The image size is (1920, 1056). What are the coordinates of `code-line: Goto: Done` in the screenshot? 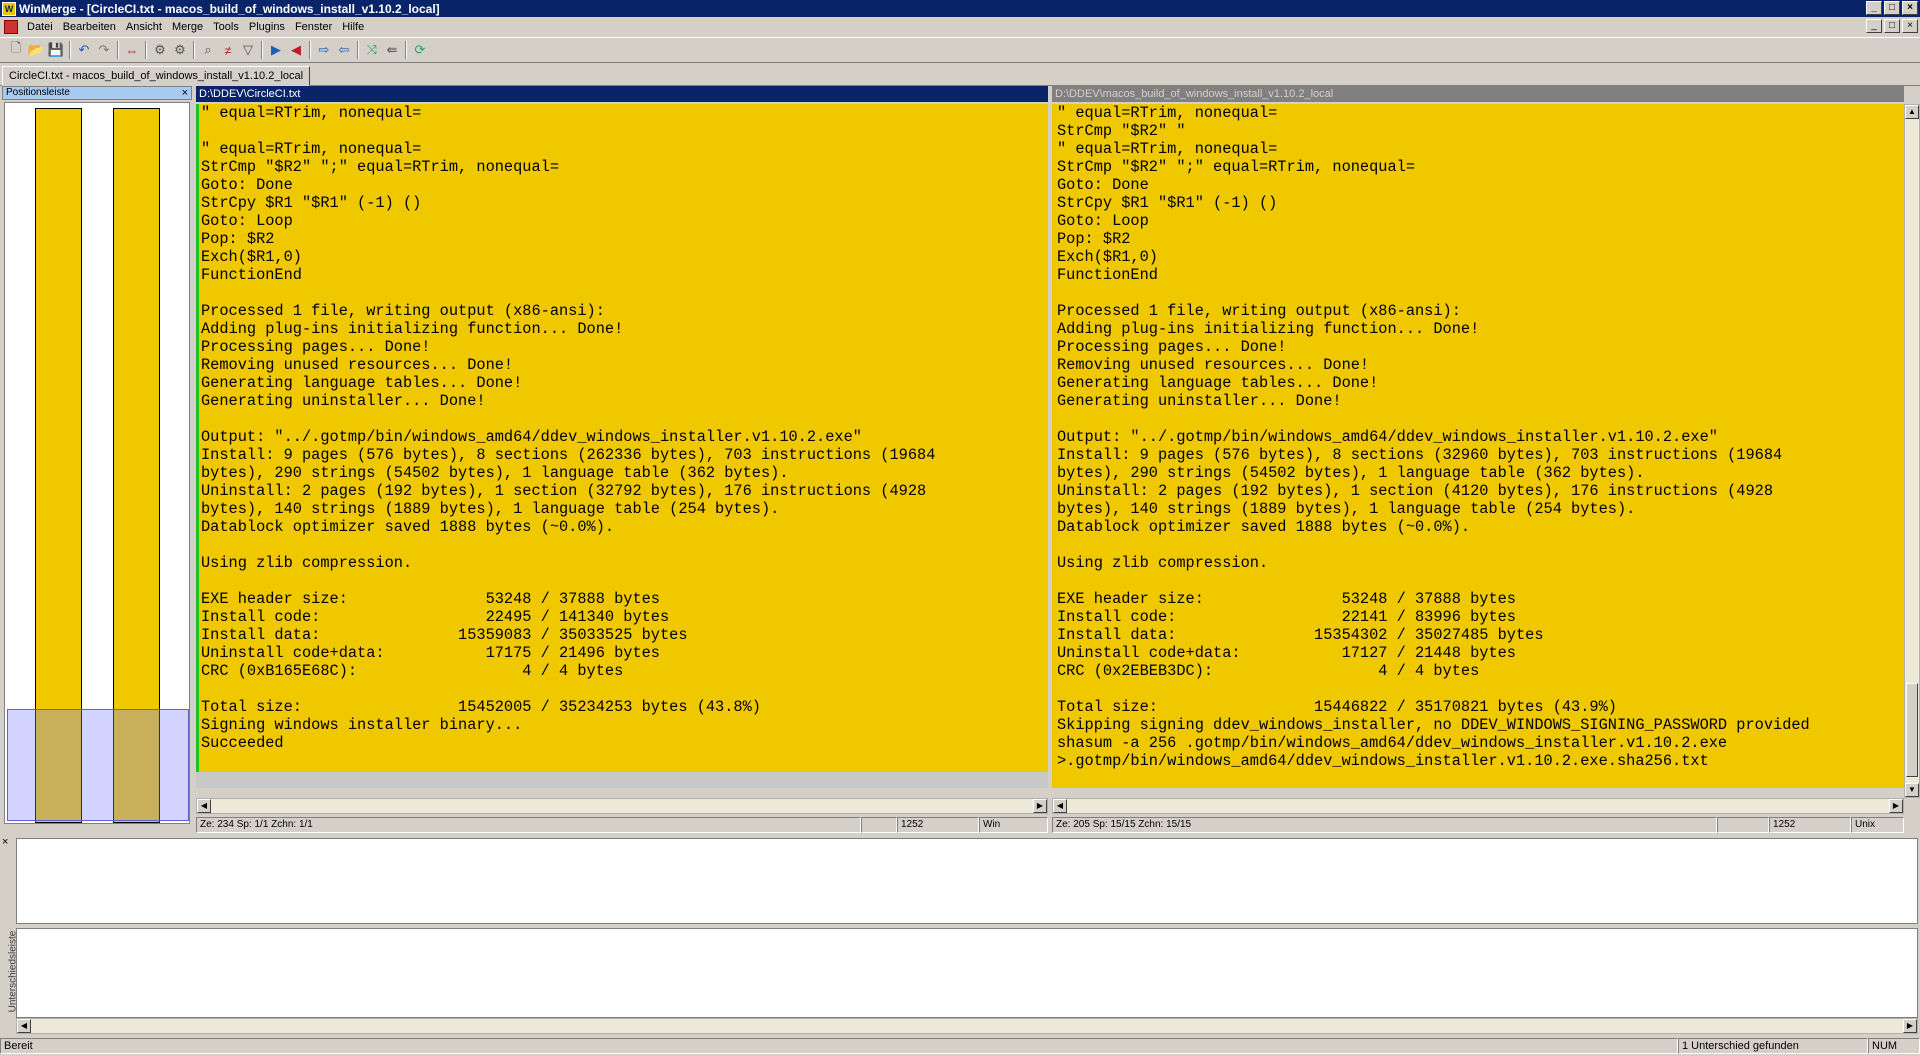 It's located at (247, 185).